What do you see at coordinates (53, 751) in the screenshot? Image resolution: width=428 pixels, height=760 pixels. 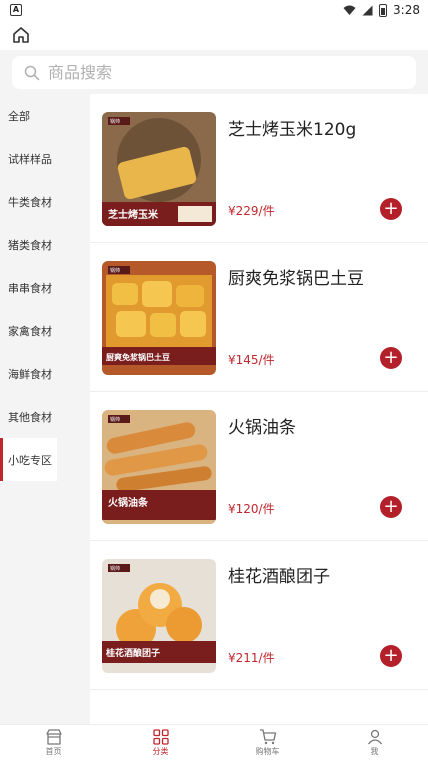 I see `tab-label: 首页` at bounding box center [53, 751].